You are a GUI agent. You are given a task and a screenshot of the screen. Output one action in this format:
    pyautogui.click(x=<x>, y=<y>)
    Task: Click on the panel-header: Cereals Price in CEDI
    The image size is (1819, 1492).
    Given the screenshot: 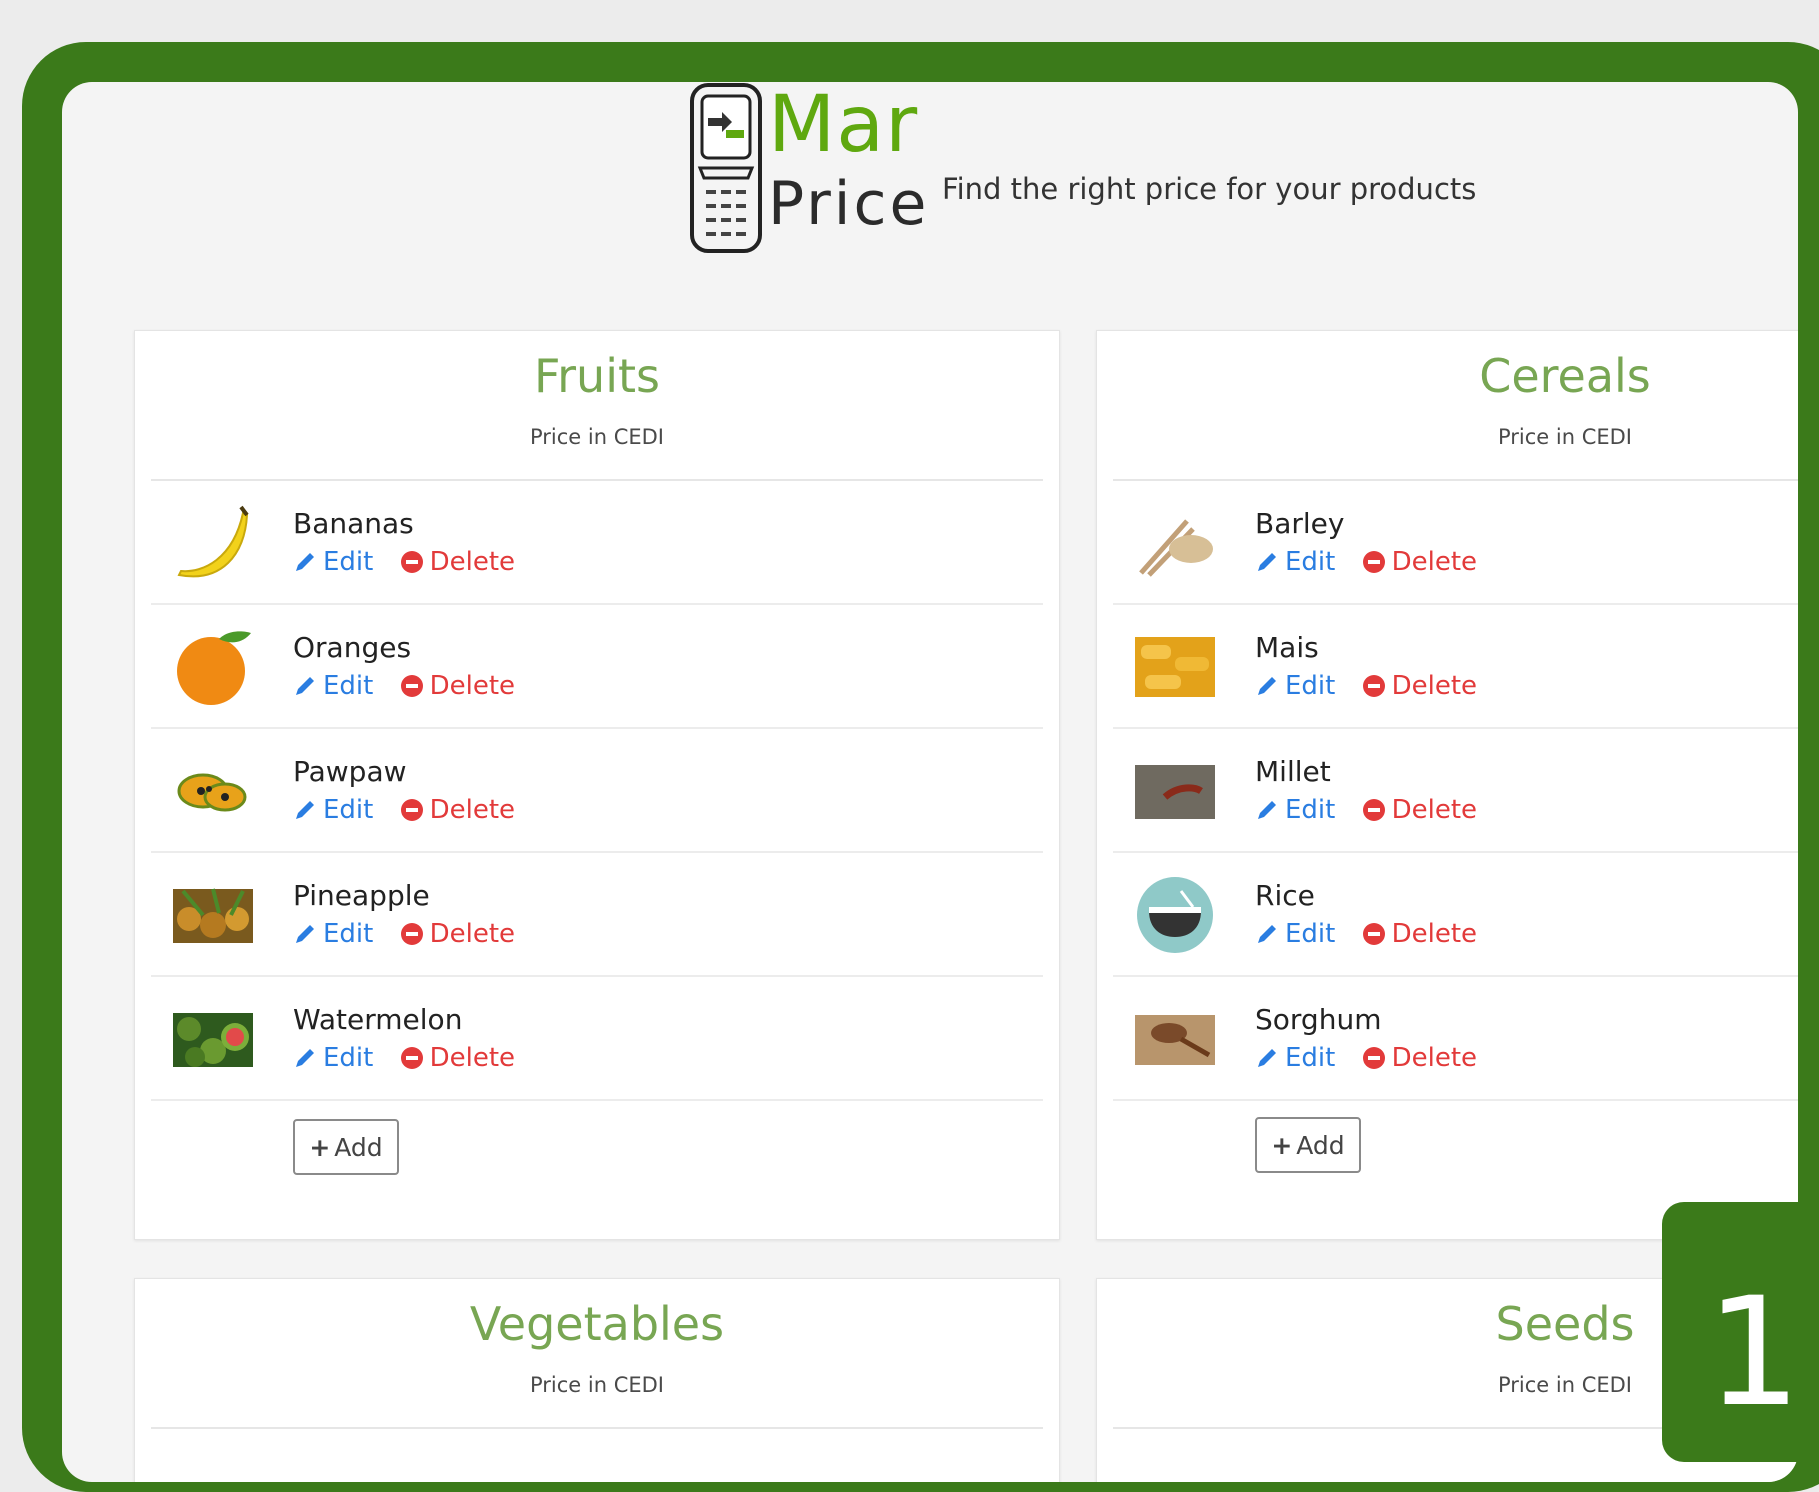 What is the action you would take?
    pyautogui.click(x=1455, y=406)
    